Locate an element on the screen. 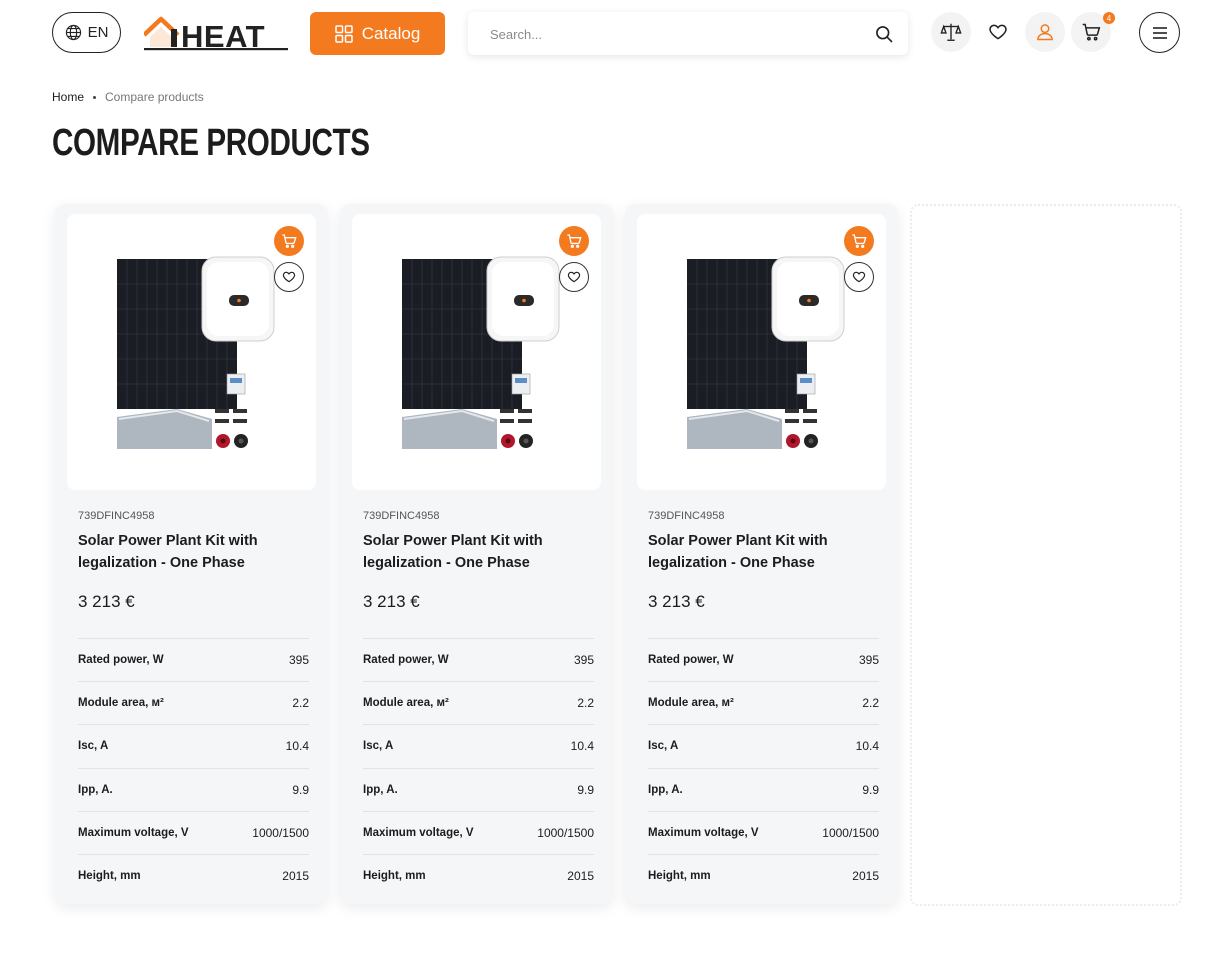  catalog-button: Catalog is located at coordinates (377, 33).